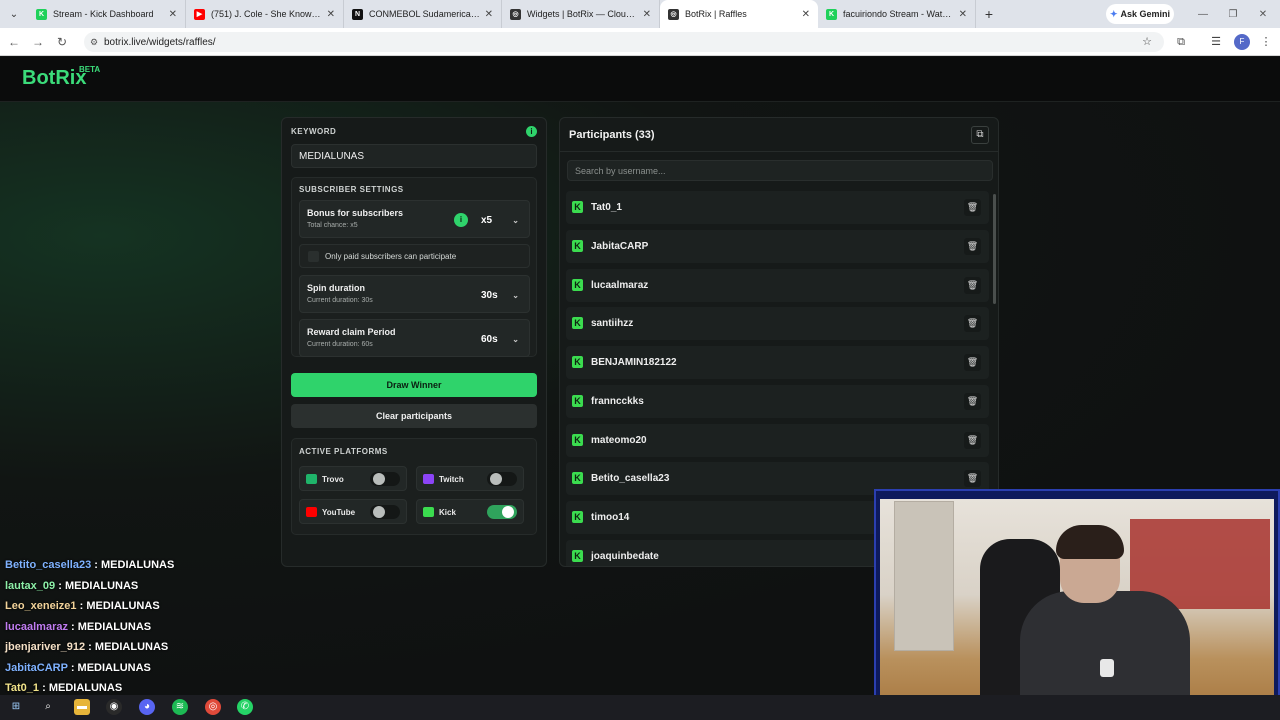 The width and height of the screenshot is (1280, 720). What do you see at coordinates (515, 295) in the screenshot?
I see `chevron-down-icon: ⌄` at bounding box center [515, 295].